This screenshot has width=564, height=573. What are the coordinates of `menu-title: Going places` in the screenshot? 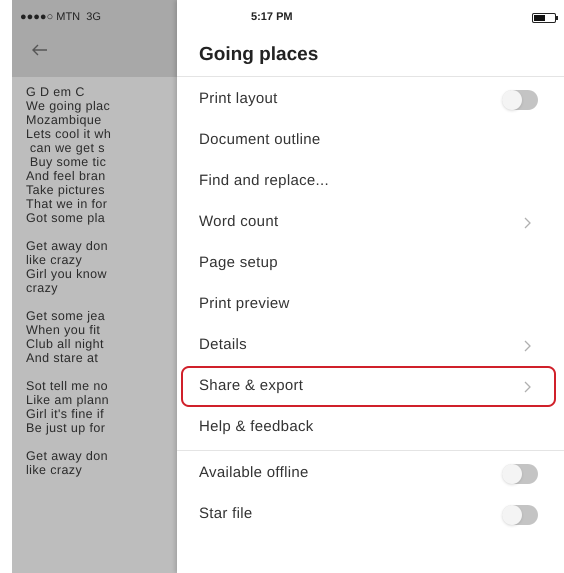 It's located at (258, 55).